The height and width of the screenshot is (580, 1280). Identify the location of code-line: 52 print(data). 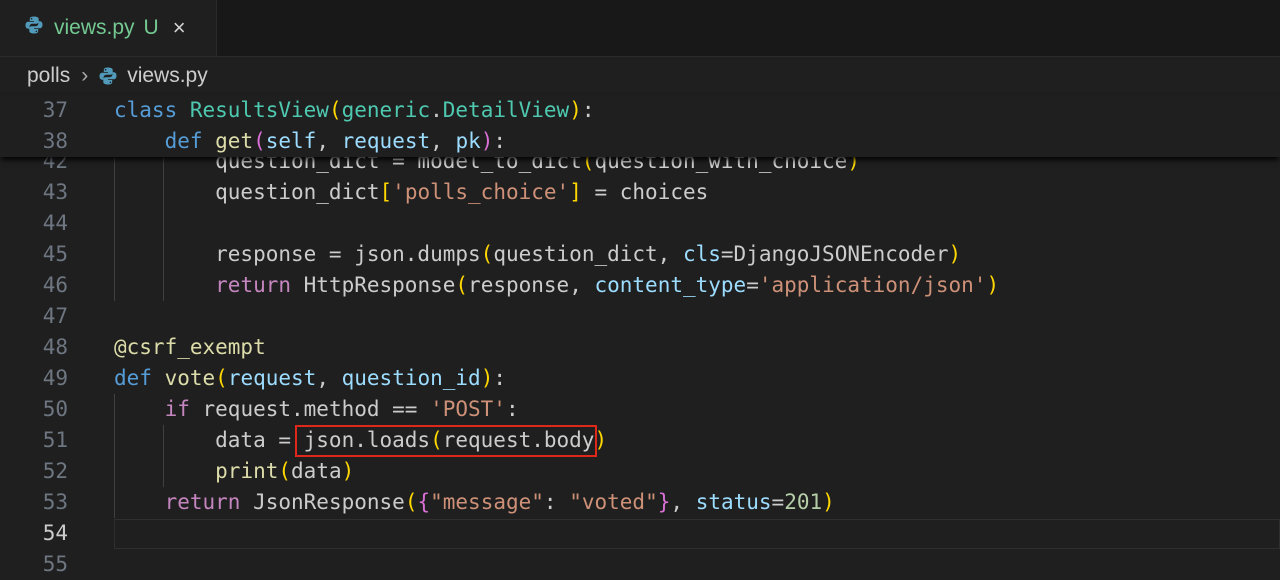
(640, 471).